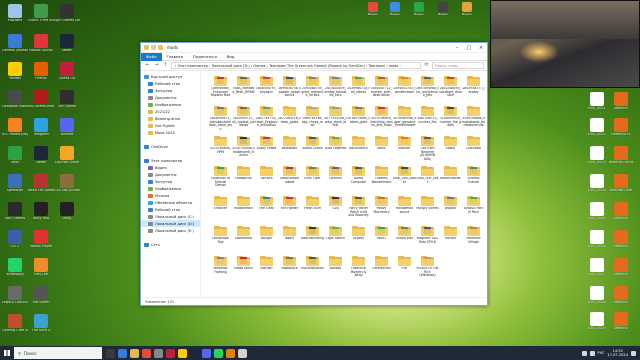 The width and height of the screenshot is (640, 360). Describe the element at coordinates (289, 239) in the screenshot. I see `folder-item: lasers` at that location.